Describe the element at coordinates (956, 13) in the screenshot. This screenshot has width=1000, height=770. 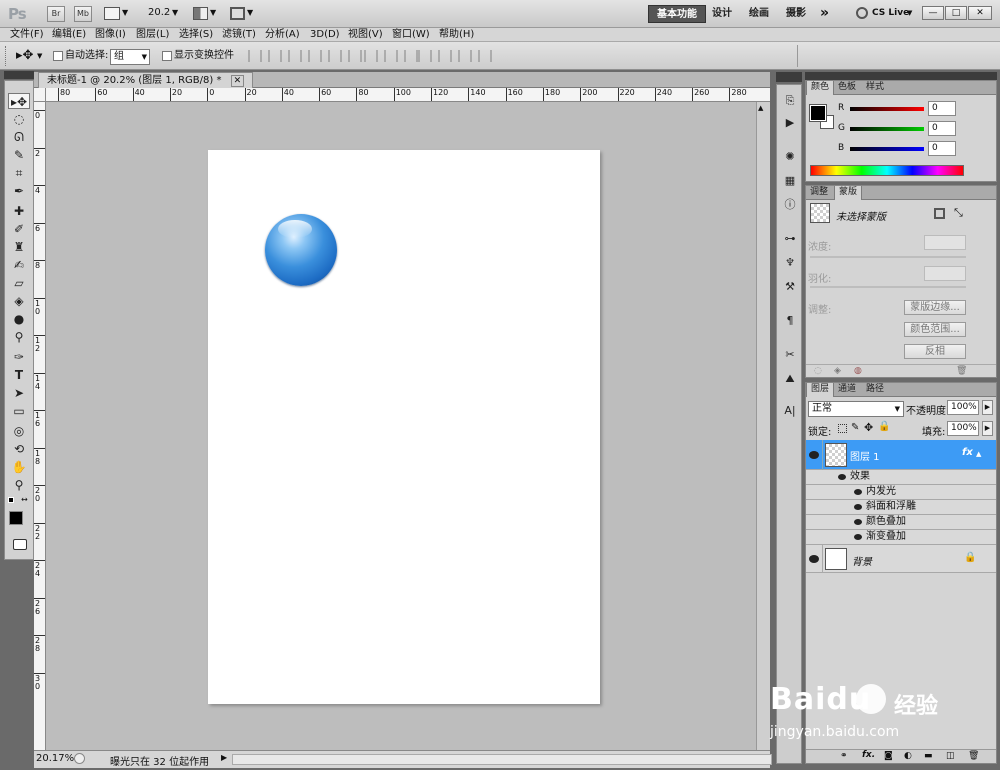
I see `maximize-button: □` at that location.